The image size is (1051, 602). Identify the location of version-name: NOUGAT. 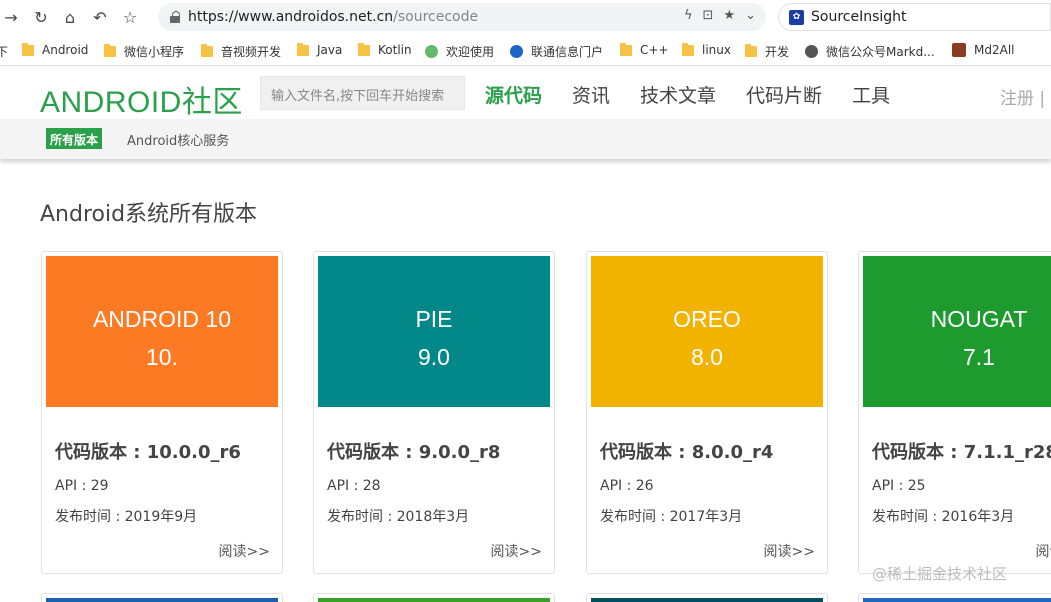
(979, 319).